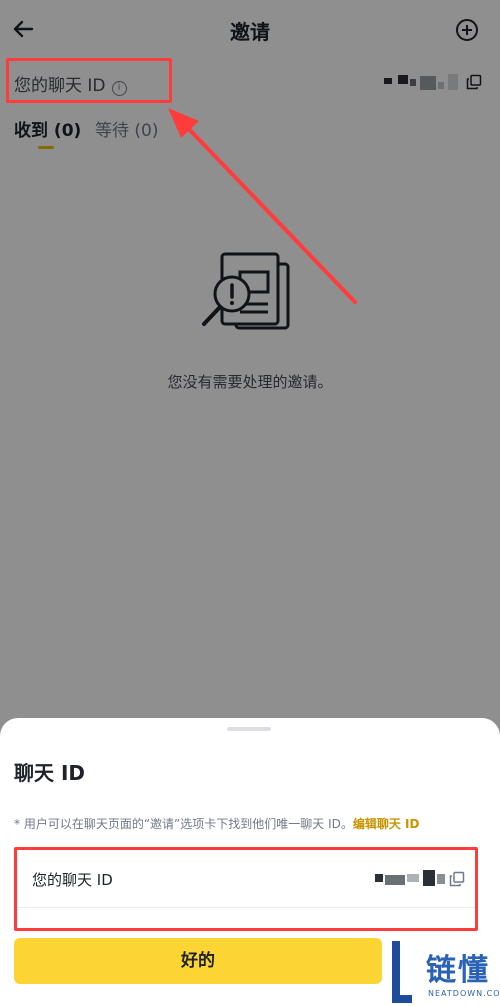 Image resolution: width=500 pixels, height=1006 pixels. Describe the element at coordinates (183, 824) in the screenshot. I see `hint-text: * 用户可以在聊天页面的“邀请”选项卡下找到他们唯一聊天 ID。` at that location.